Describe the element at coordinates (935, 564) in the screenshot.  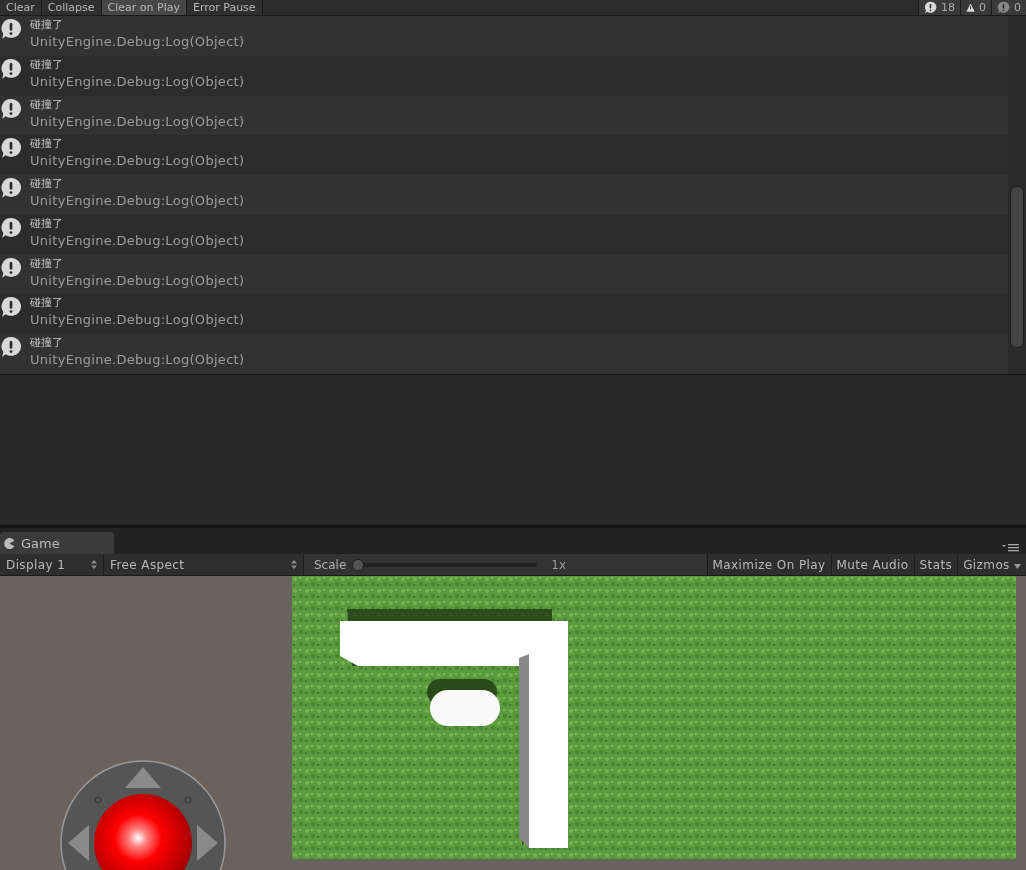
I see `toolbar-toggle: Stats` at that location.